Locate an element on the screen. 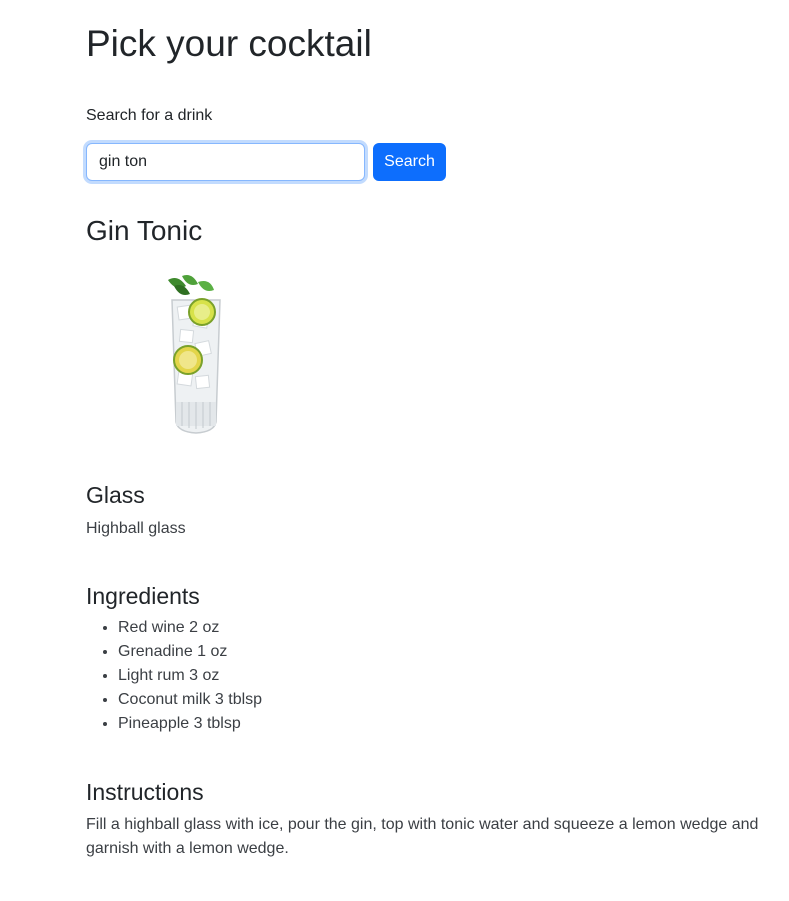 The image size is (789, 901). ingredients-heading: Ingredients is located at coordinates (143, 596).